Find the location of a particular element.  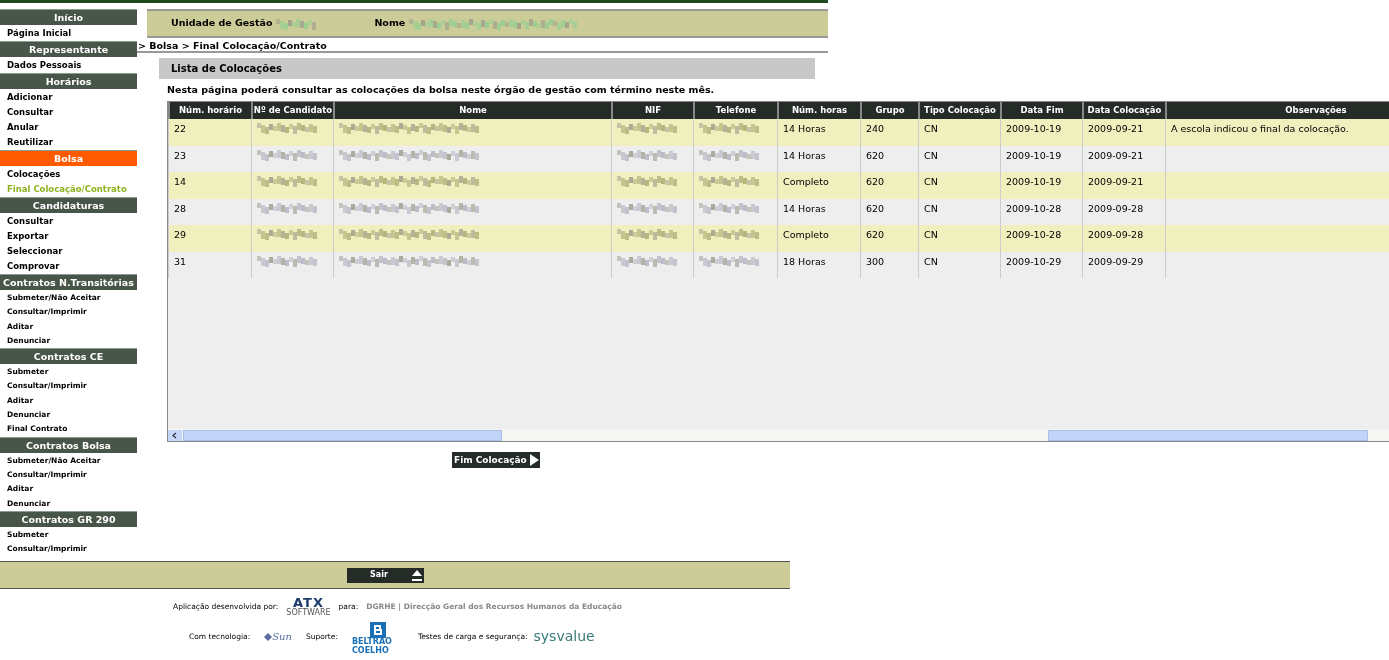

testing-logo: sysvalue is located at coordinates (564, 636).